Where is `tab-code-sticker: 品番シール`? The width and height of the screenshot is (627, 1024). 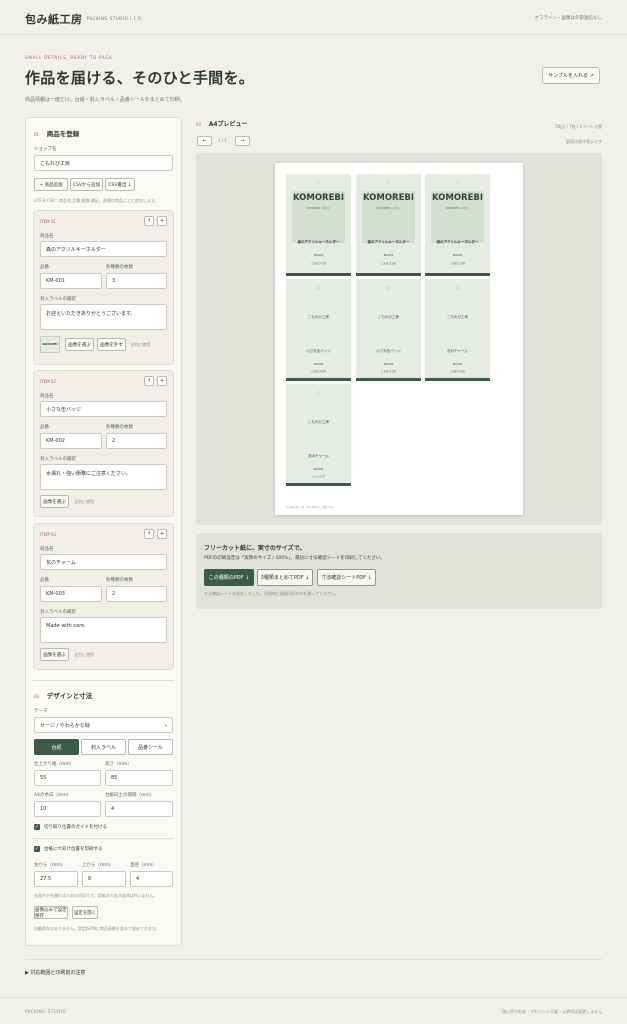 tab-code-sticker: 品番シール is located at coordinates (150, 747).